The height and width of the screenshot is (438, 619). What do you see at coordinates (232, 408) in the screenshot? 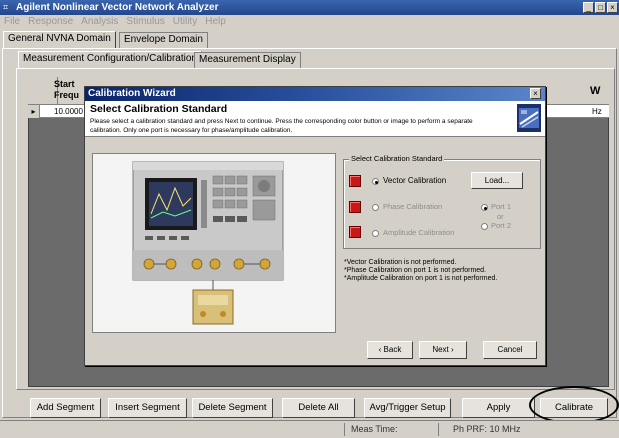
I see `delete-segment-button: Delete Segment` at bounding box center [232, 408].